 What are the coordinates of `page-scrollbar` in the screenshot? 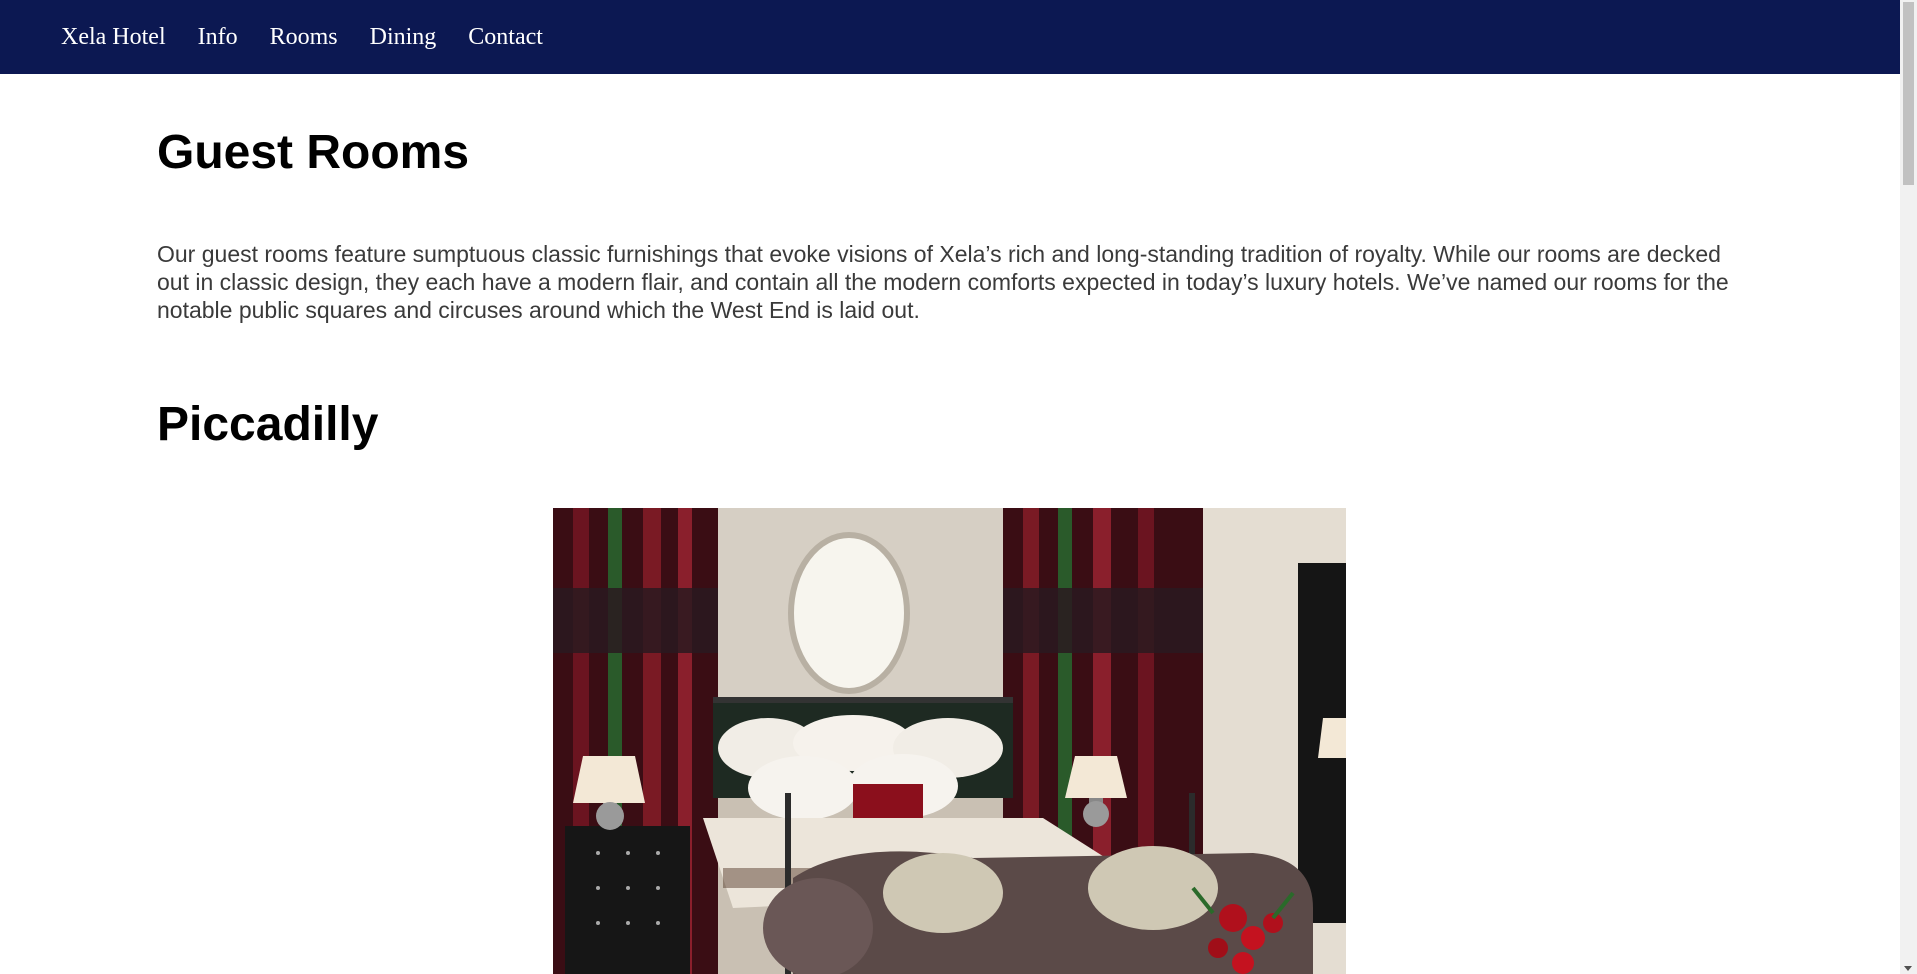 It's located at (1908, 487).